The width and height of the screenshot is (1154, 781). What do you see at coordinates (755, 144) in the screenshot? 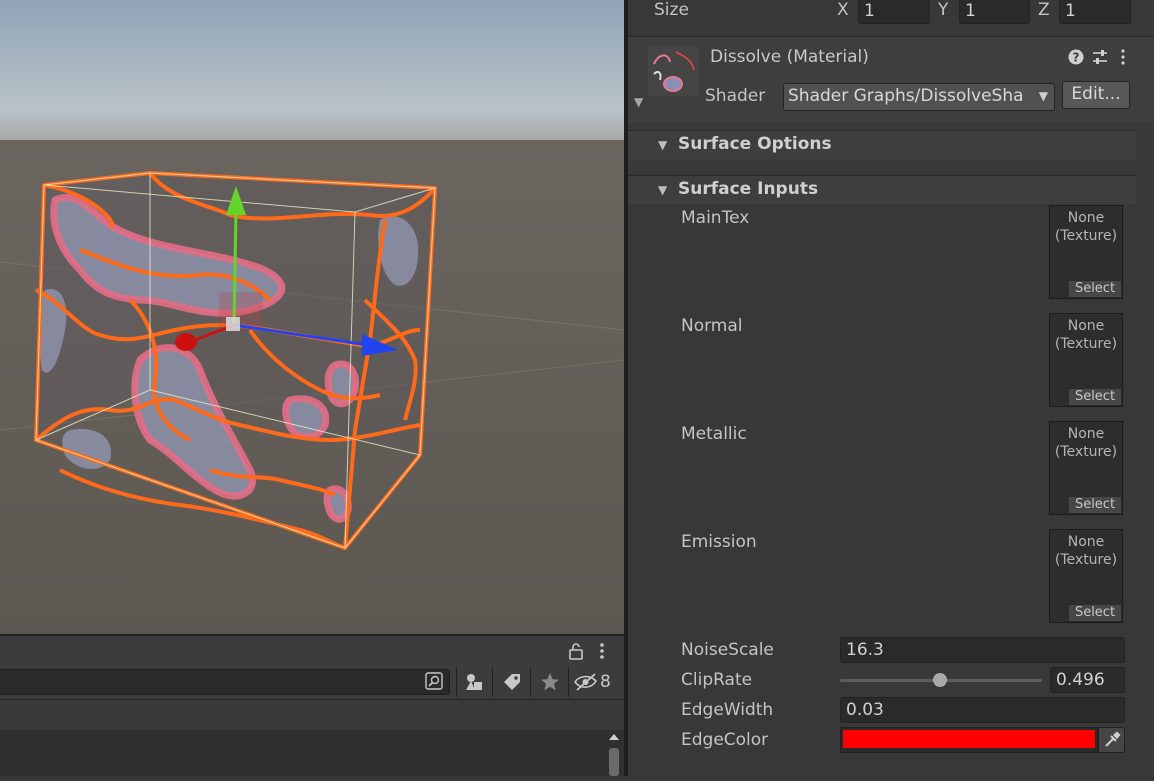
I see `surface-options-title: Surface Options` at bounding box center [755, 144].